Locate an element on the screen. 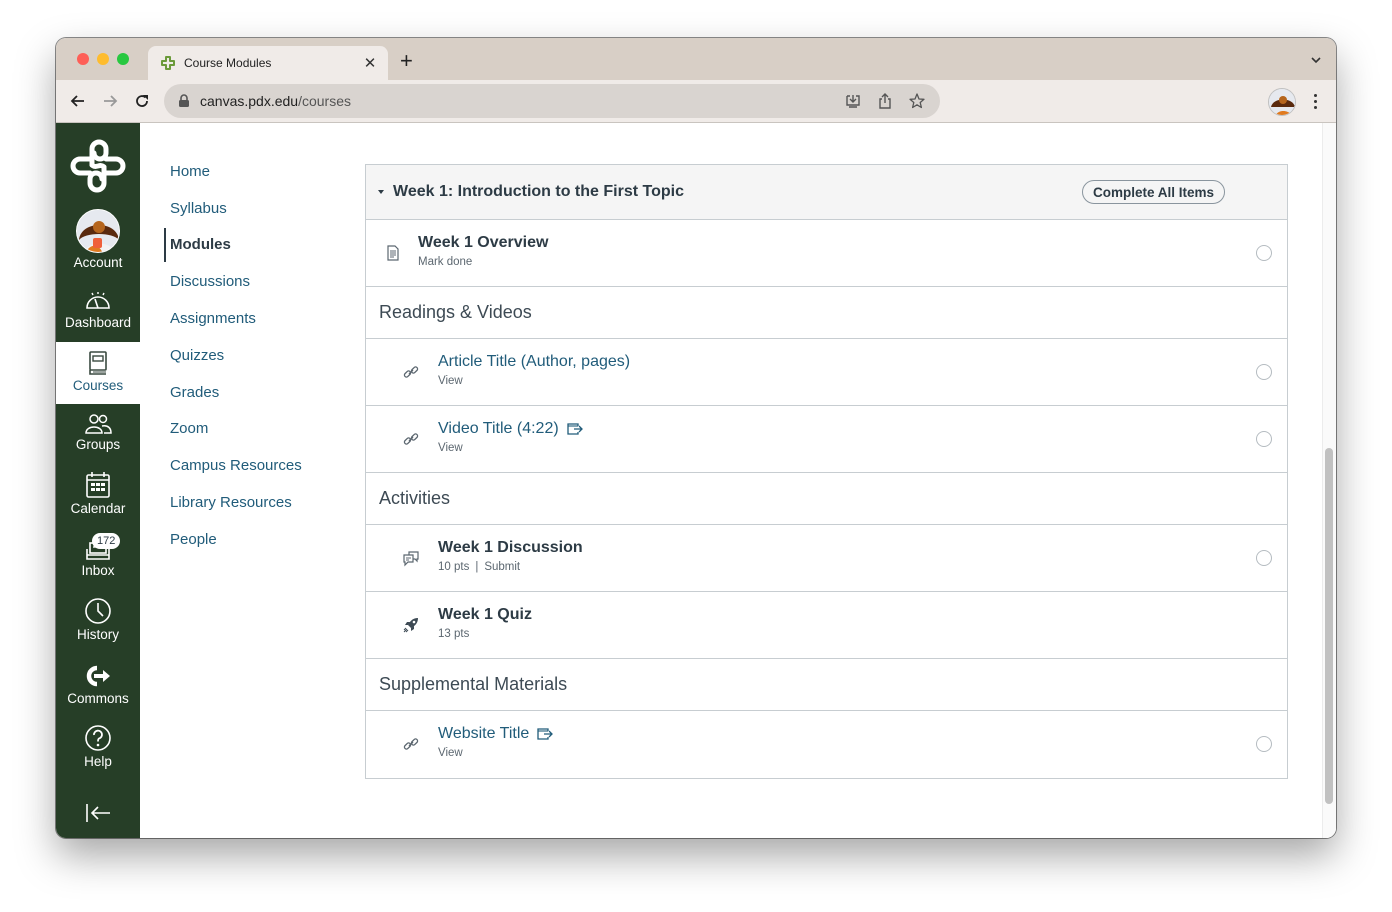 The height and width of the screenshot is (912, 1392). course-nav-zoom: Zoom is located at coordinates (259, 429).